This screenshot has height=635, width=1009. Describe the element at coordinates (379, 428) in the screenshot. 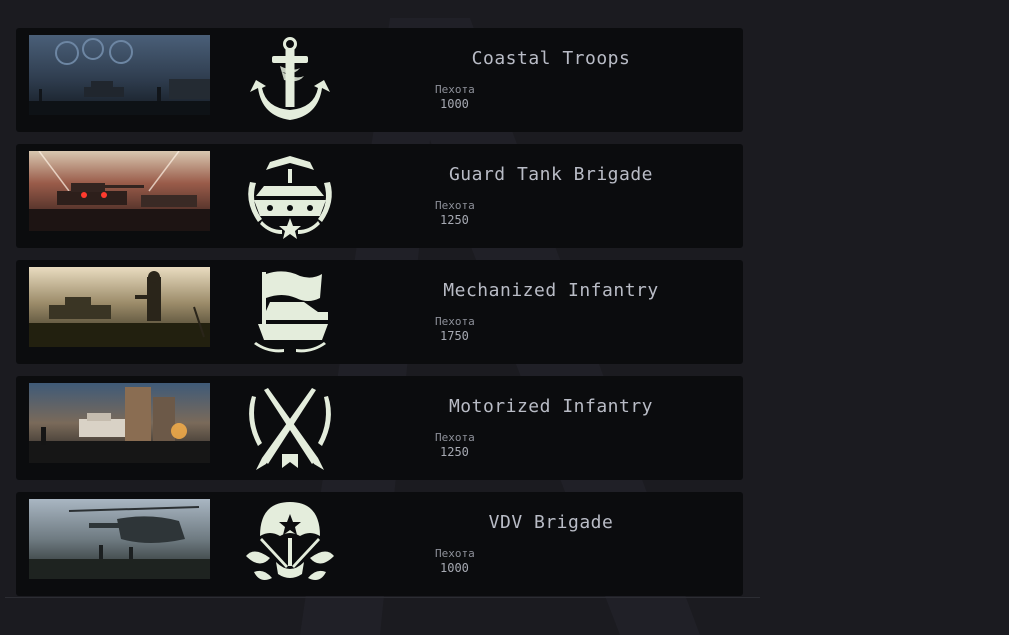

I see `unit-card-motorized-infantry: Motorized Infantry Пехота 1250` at that location.